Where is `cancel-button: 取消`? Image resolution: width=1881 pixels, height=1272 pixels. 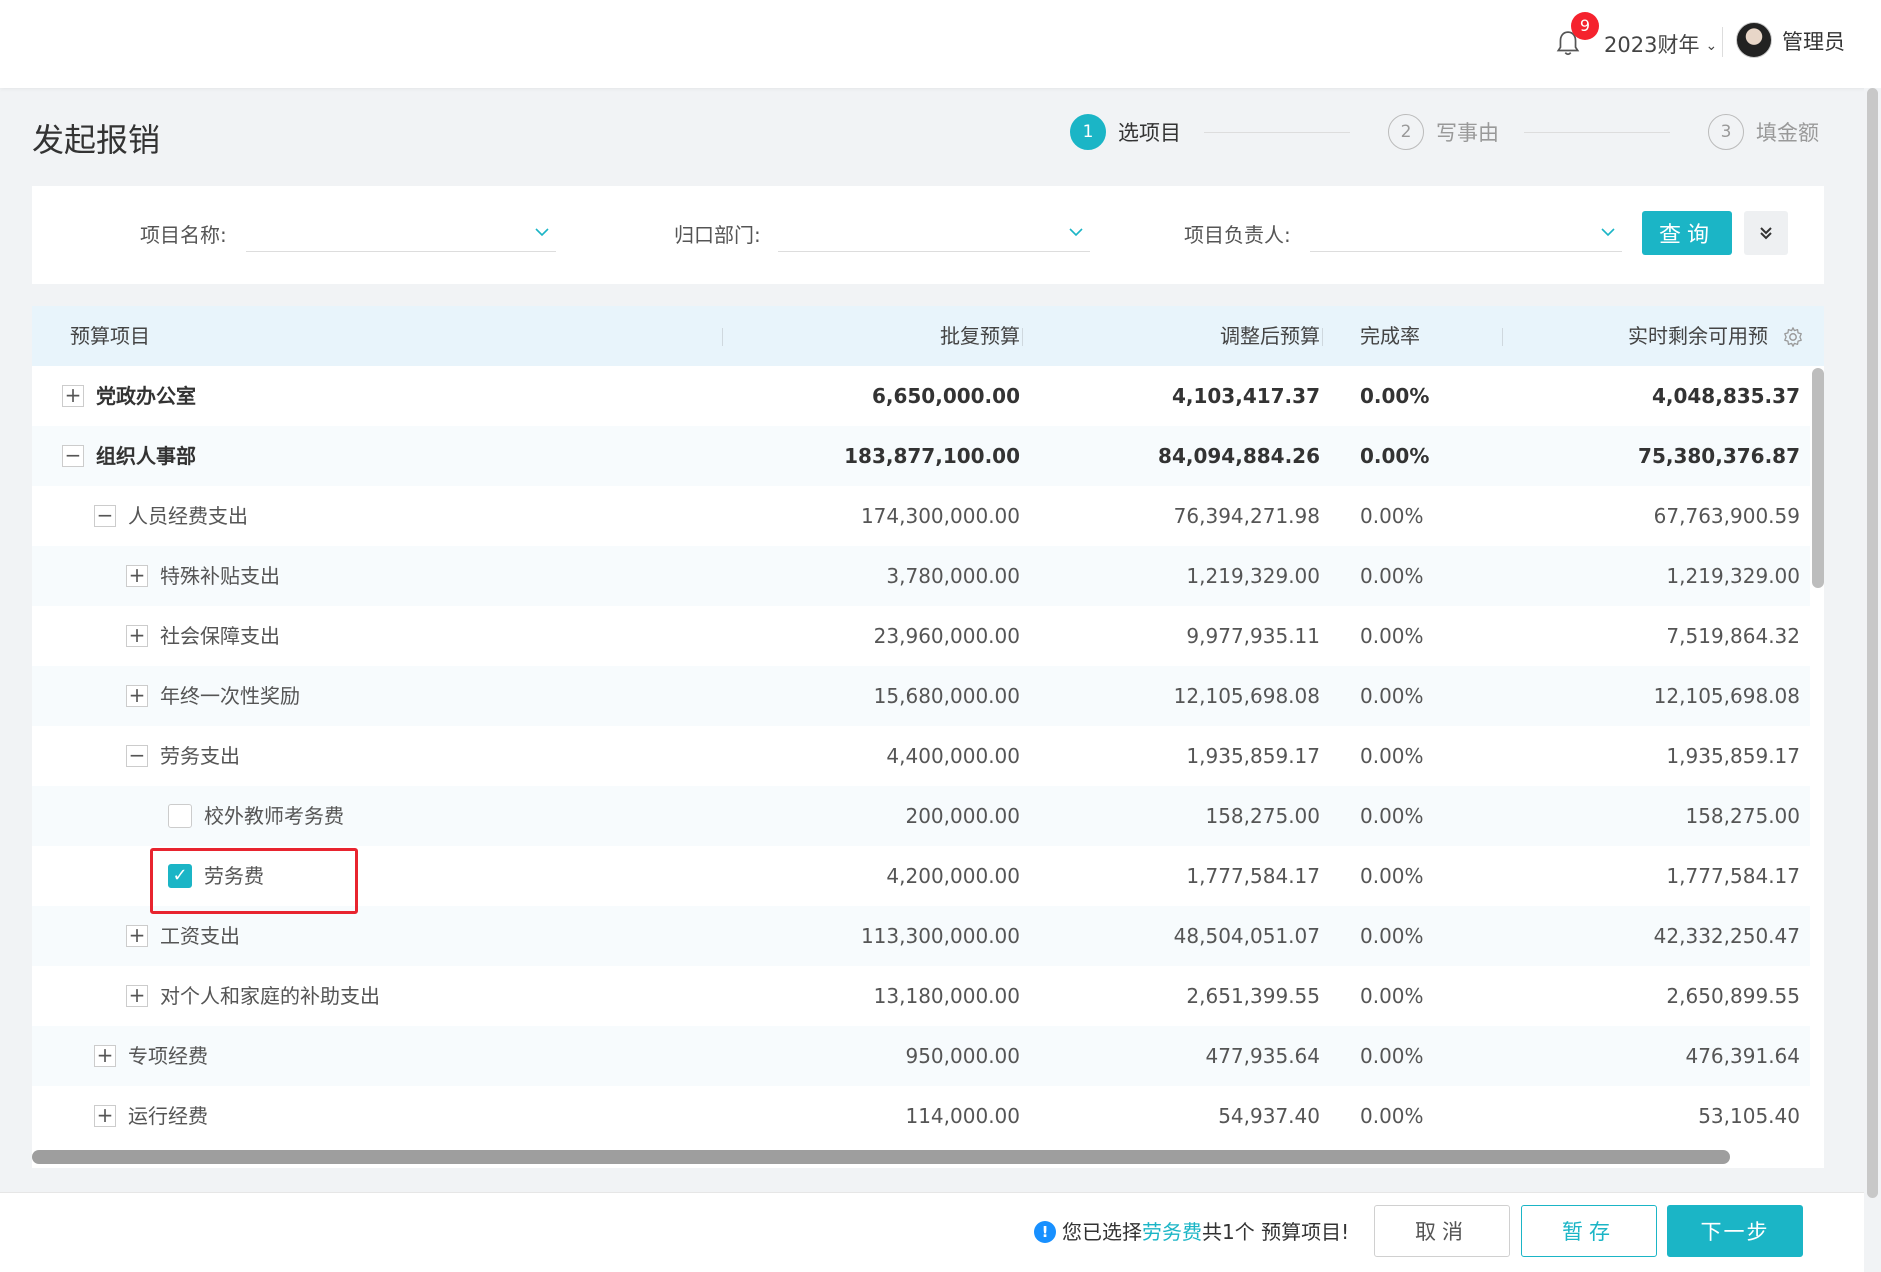 cancel-button: 取消 is located at coordinates (1442, 1231).